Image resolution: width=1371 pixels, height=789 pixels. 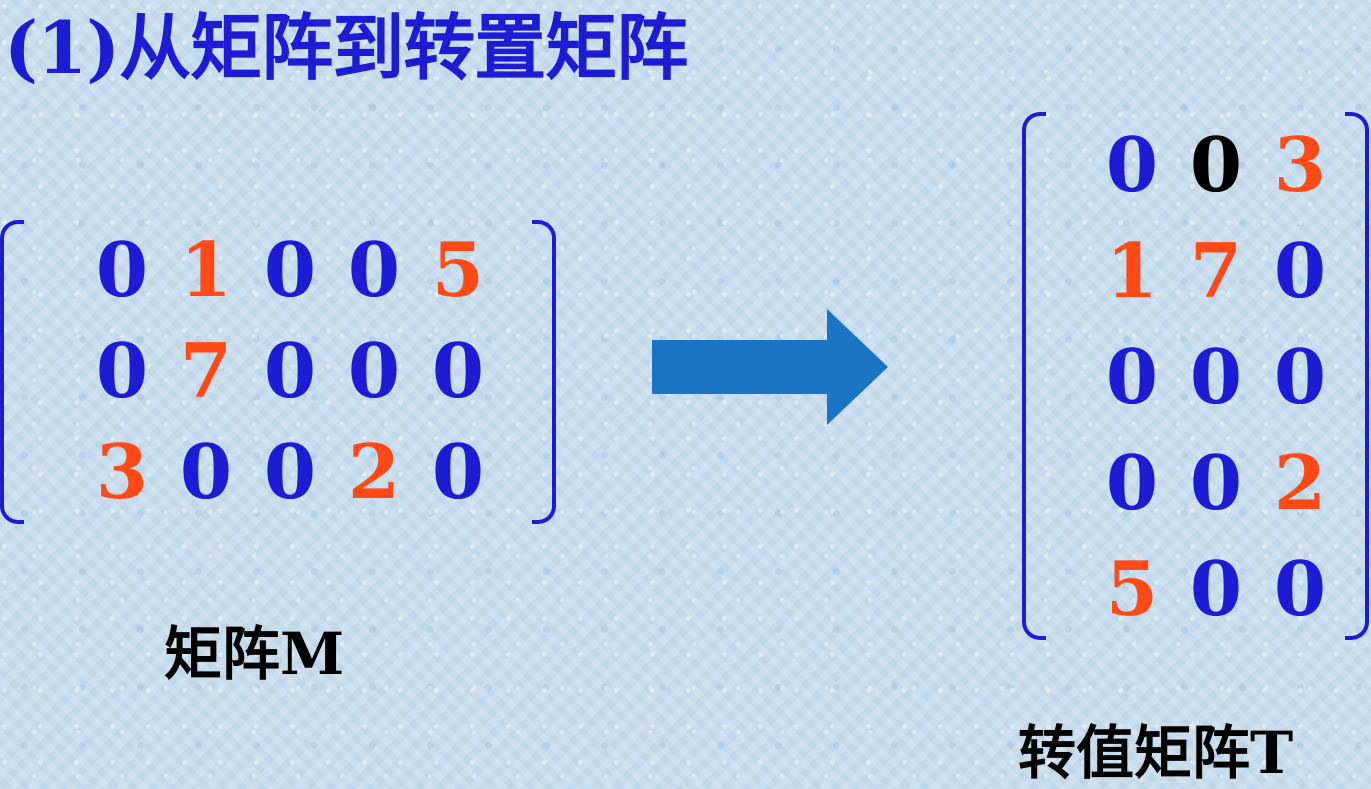 I want to click on matrix-m-cell-r2-c3: 0, so click(x=290, y=371).